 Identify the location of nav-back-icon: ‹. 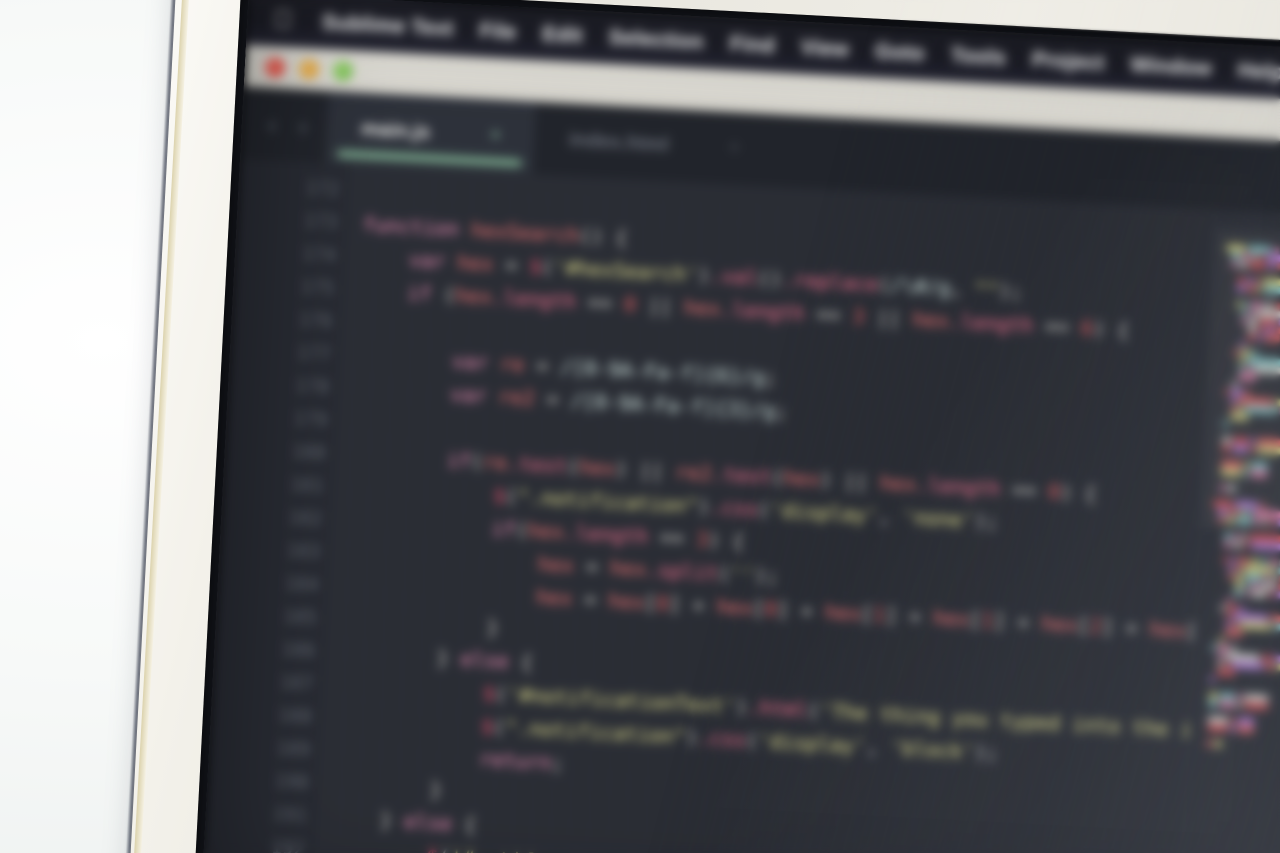
(272, 124).